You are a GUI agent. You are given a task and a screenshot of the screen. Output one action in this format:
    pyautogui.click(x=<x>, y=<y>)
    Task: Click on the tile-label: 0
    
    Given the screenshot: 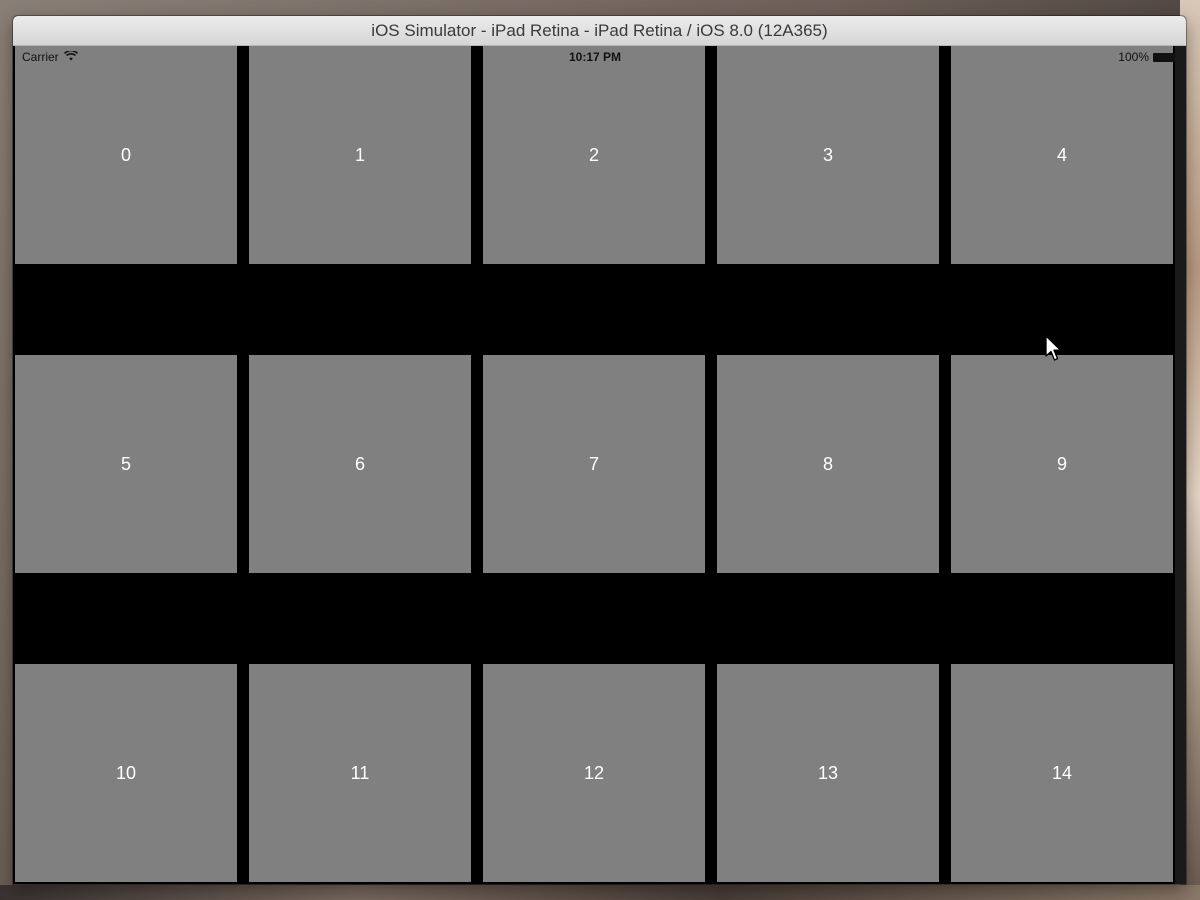 What is the action you would take?
    pyautogui.click(x=125, y=154)
    